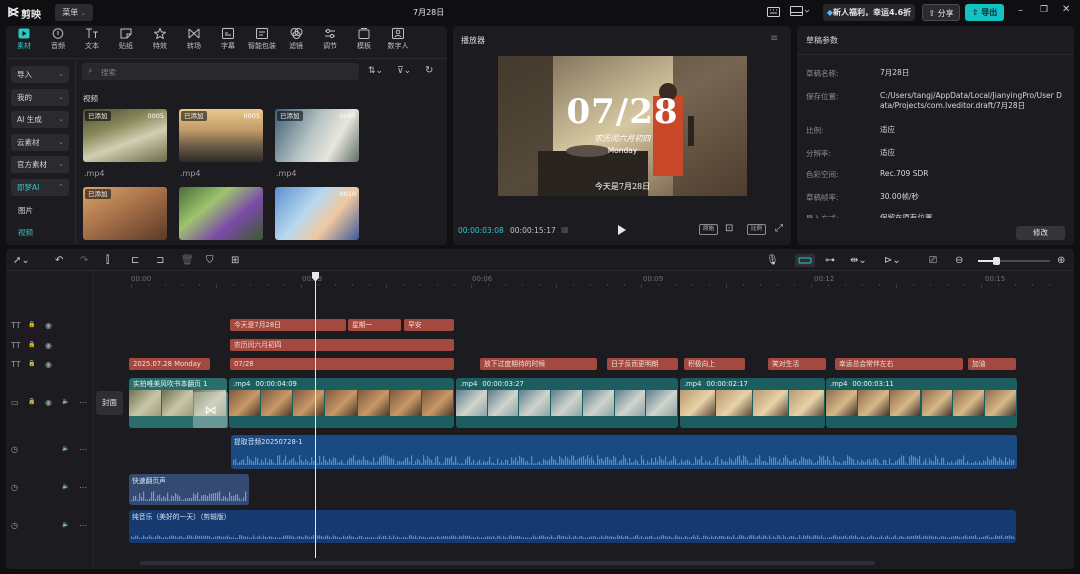  What do you see at coordinates (330, 41) in the screenshot?
I see `tool-adjust: 调节` at bounding box center [330, 41].